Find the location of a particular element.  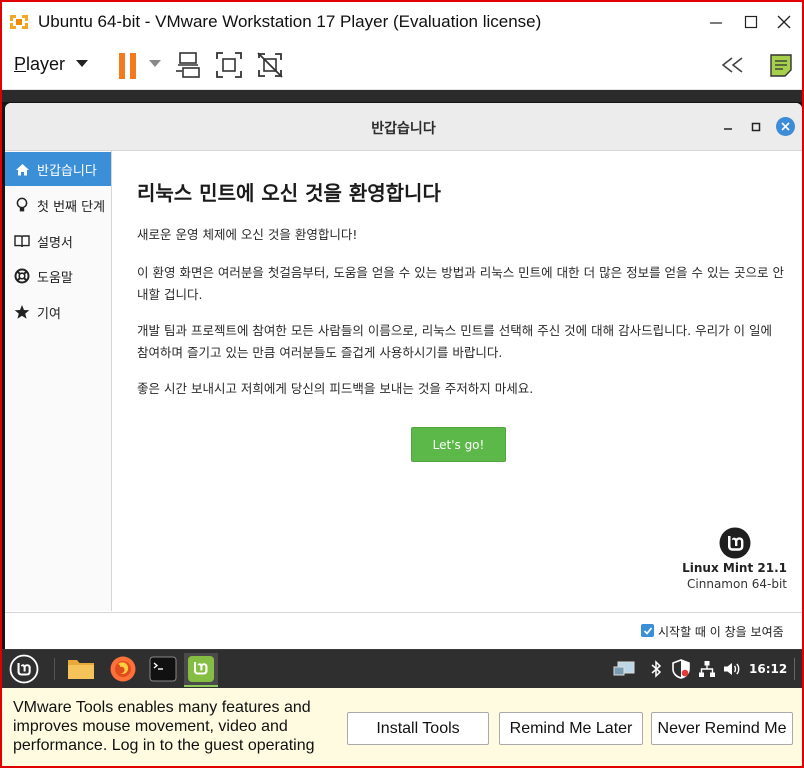

sidebar-item-documentation: 설명서 is located at coordinates (58, 241).